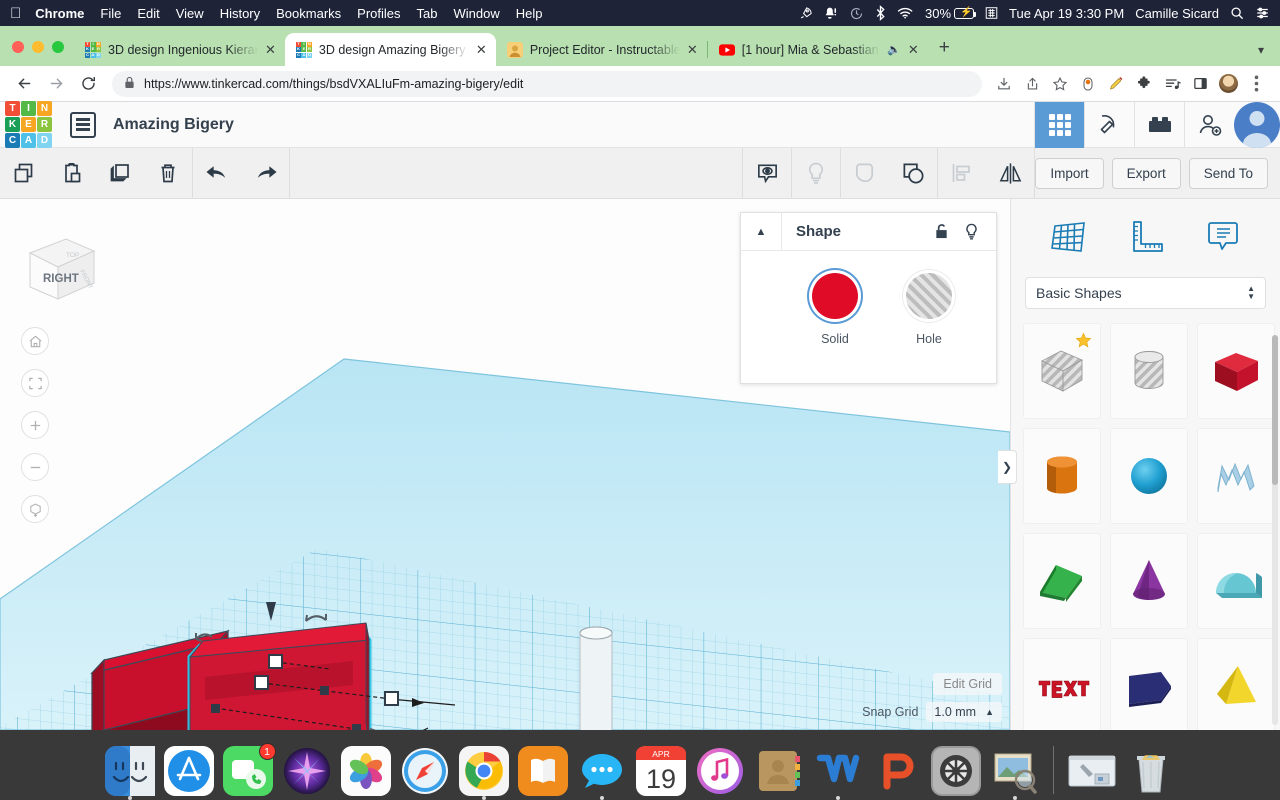 The width and height of the screenshot is (1280, 800). I want to click on redo-icon, so click(265, 173).